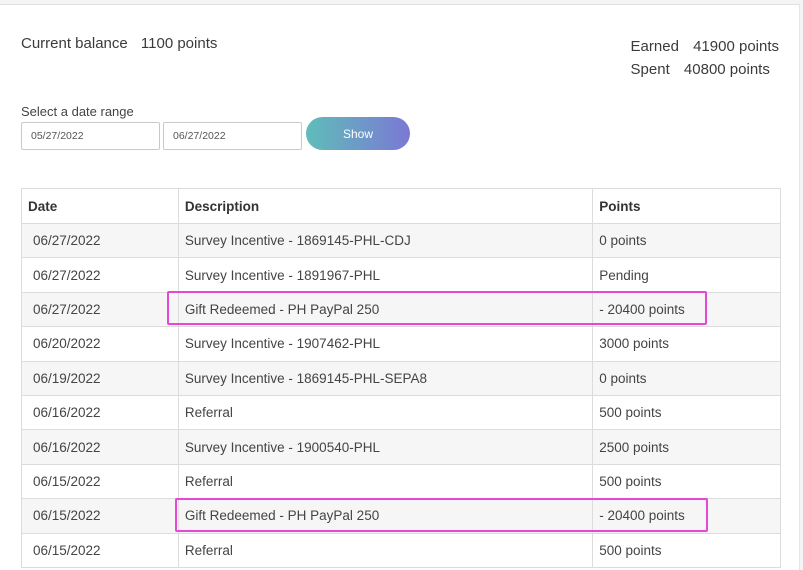  I want to click on balance-label: Current balance, so click(74, 43).